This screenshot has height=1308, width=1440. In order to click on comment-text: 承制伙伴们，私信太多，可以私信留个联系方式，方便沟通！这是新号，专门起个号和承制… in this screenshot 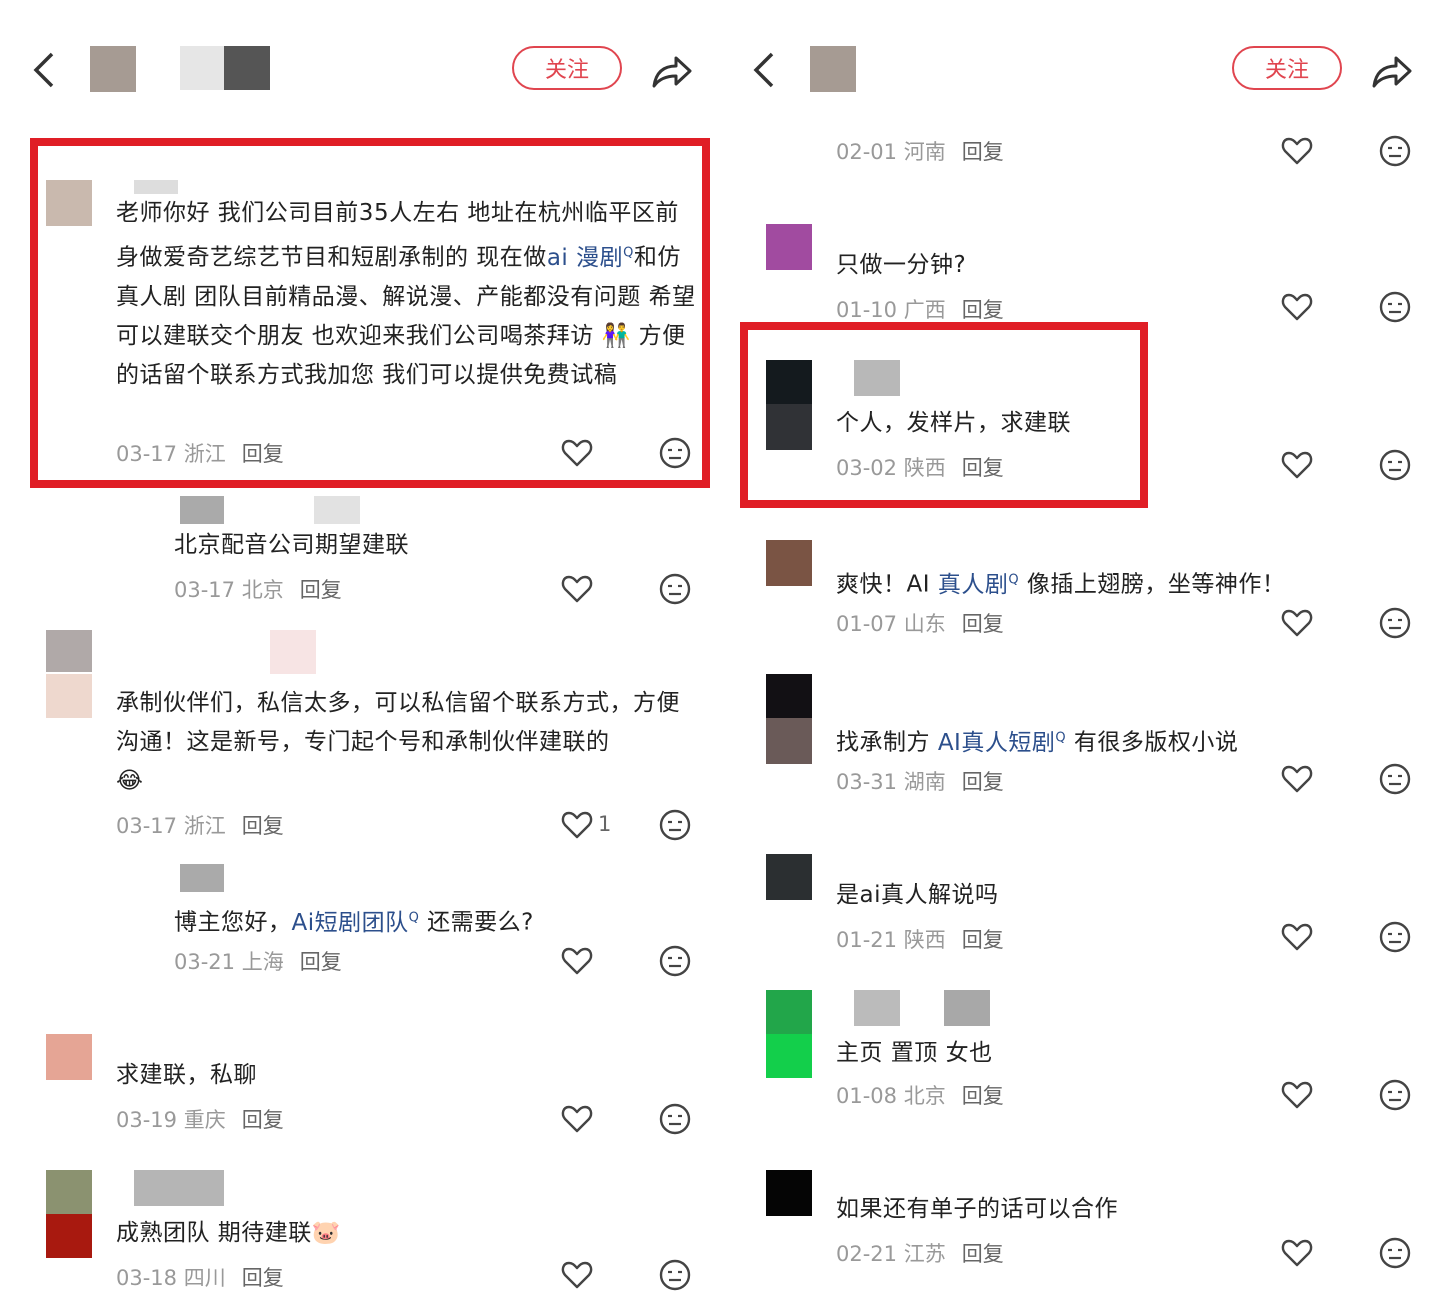, I will do `click(398, 742)`.